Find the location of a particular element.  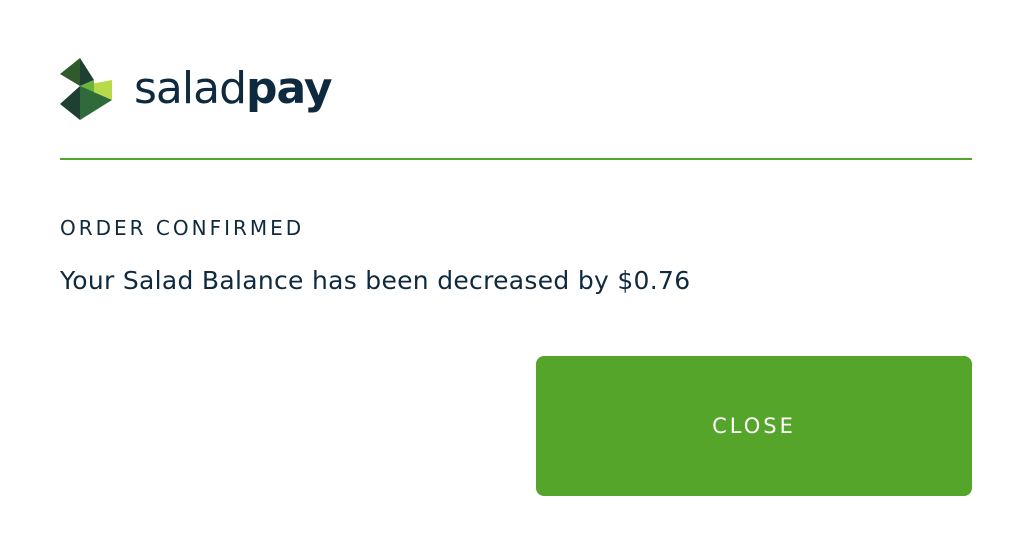

wordmark-salad: salad is located at coordinates (190, 88).